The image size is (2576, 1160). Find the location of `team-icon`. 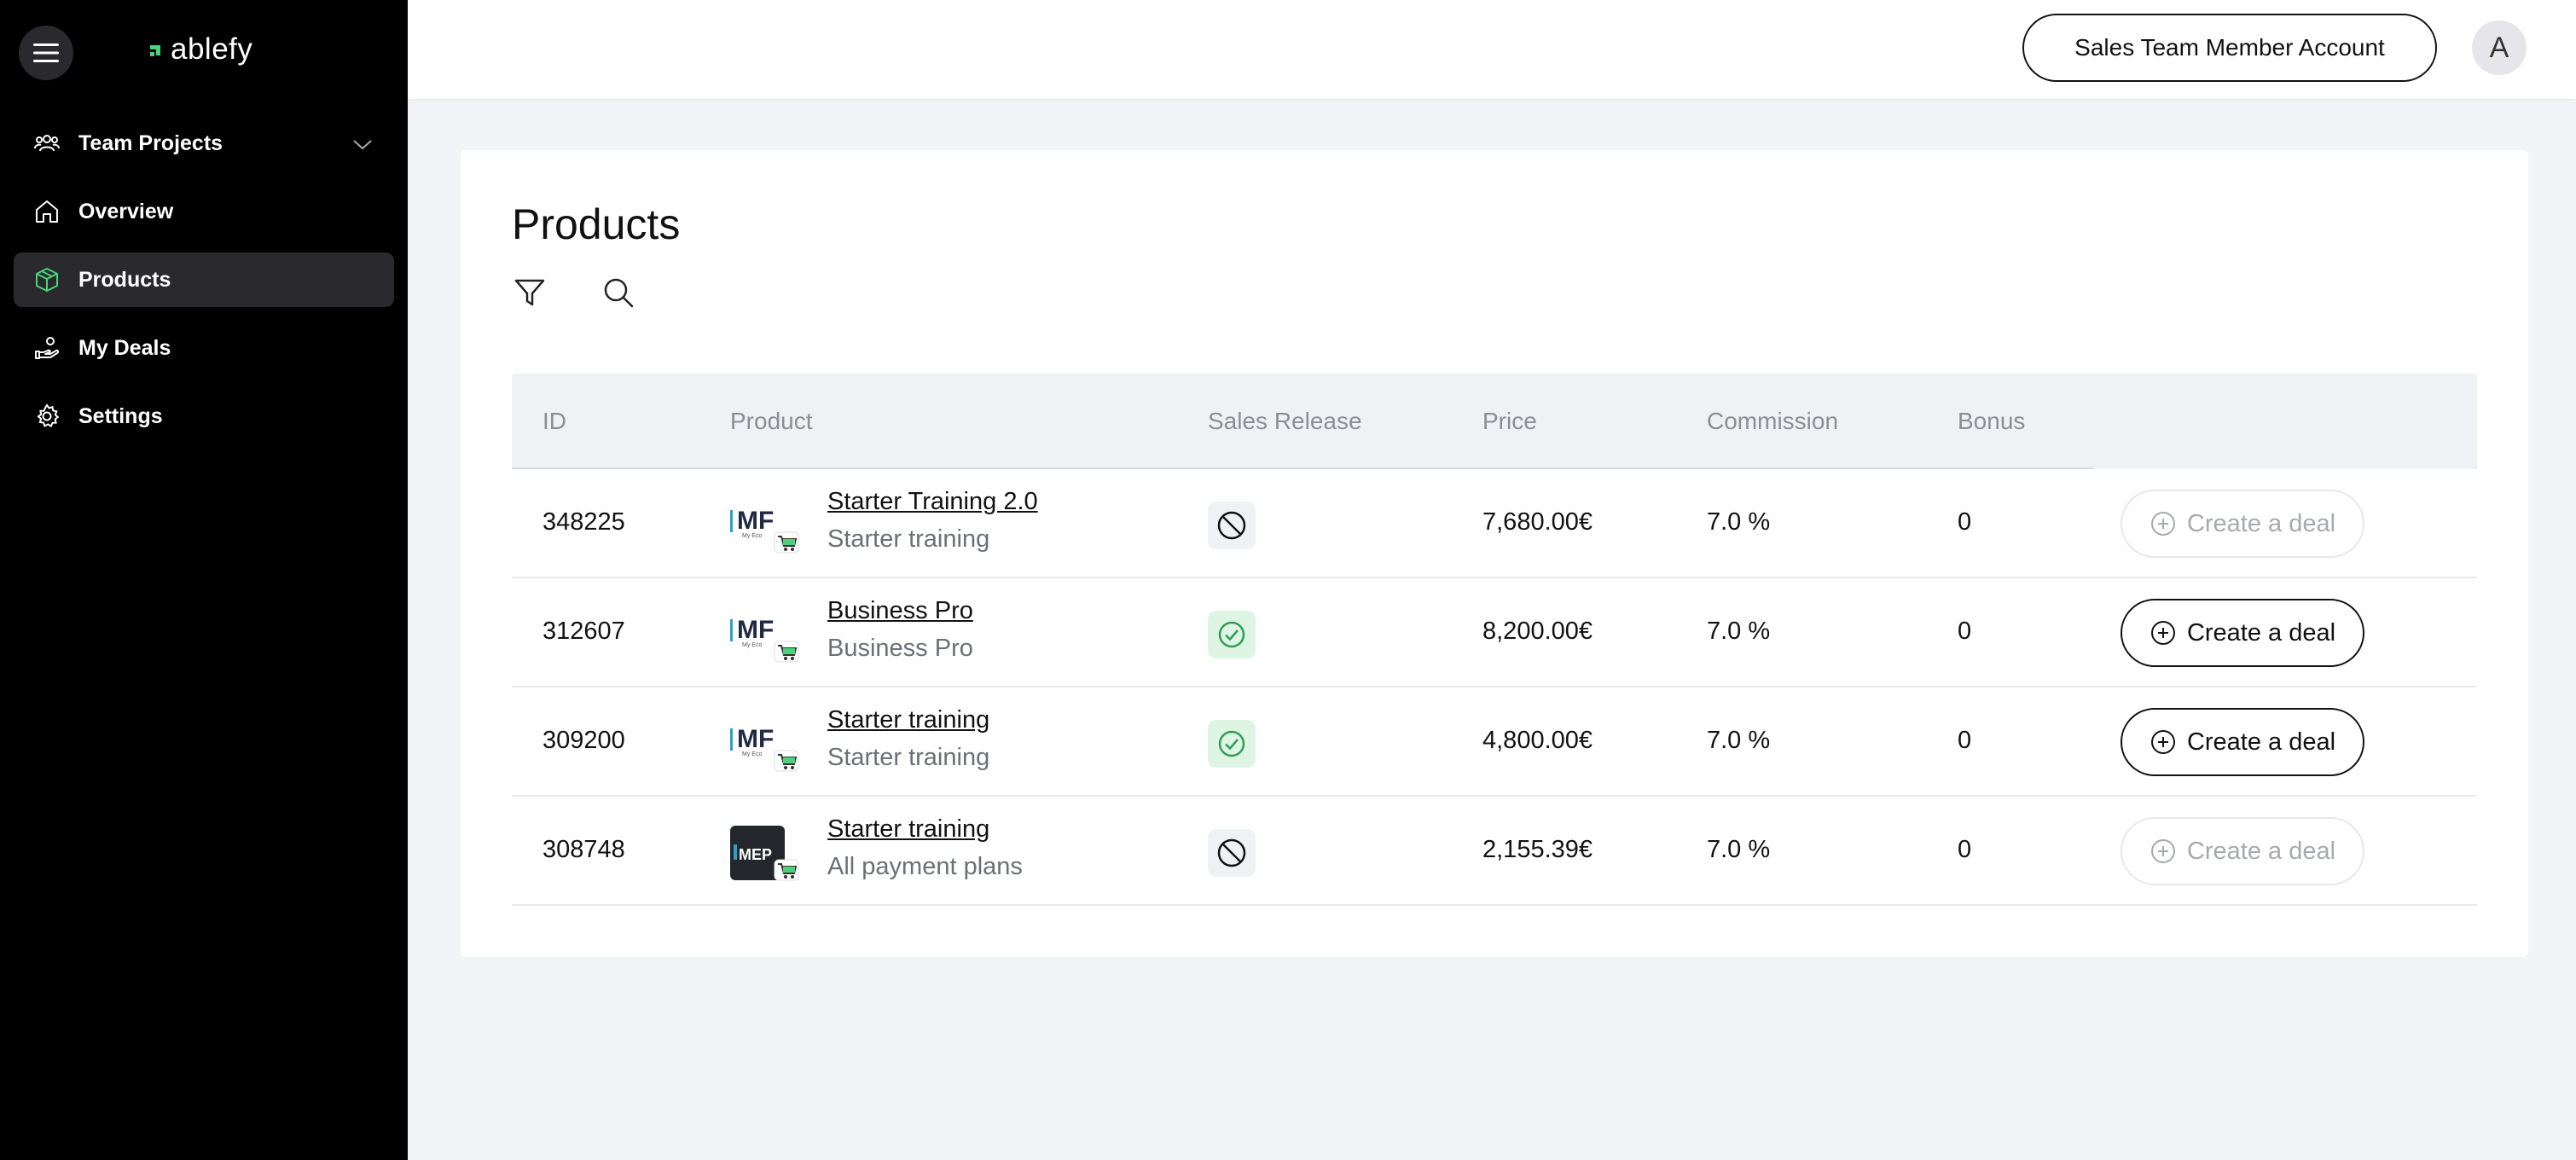

team-icon is located at coordinates (46, 143).